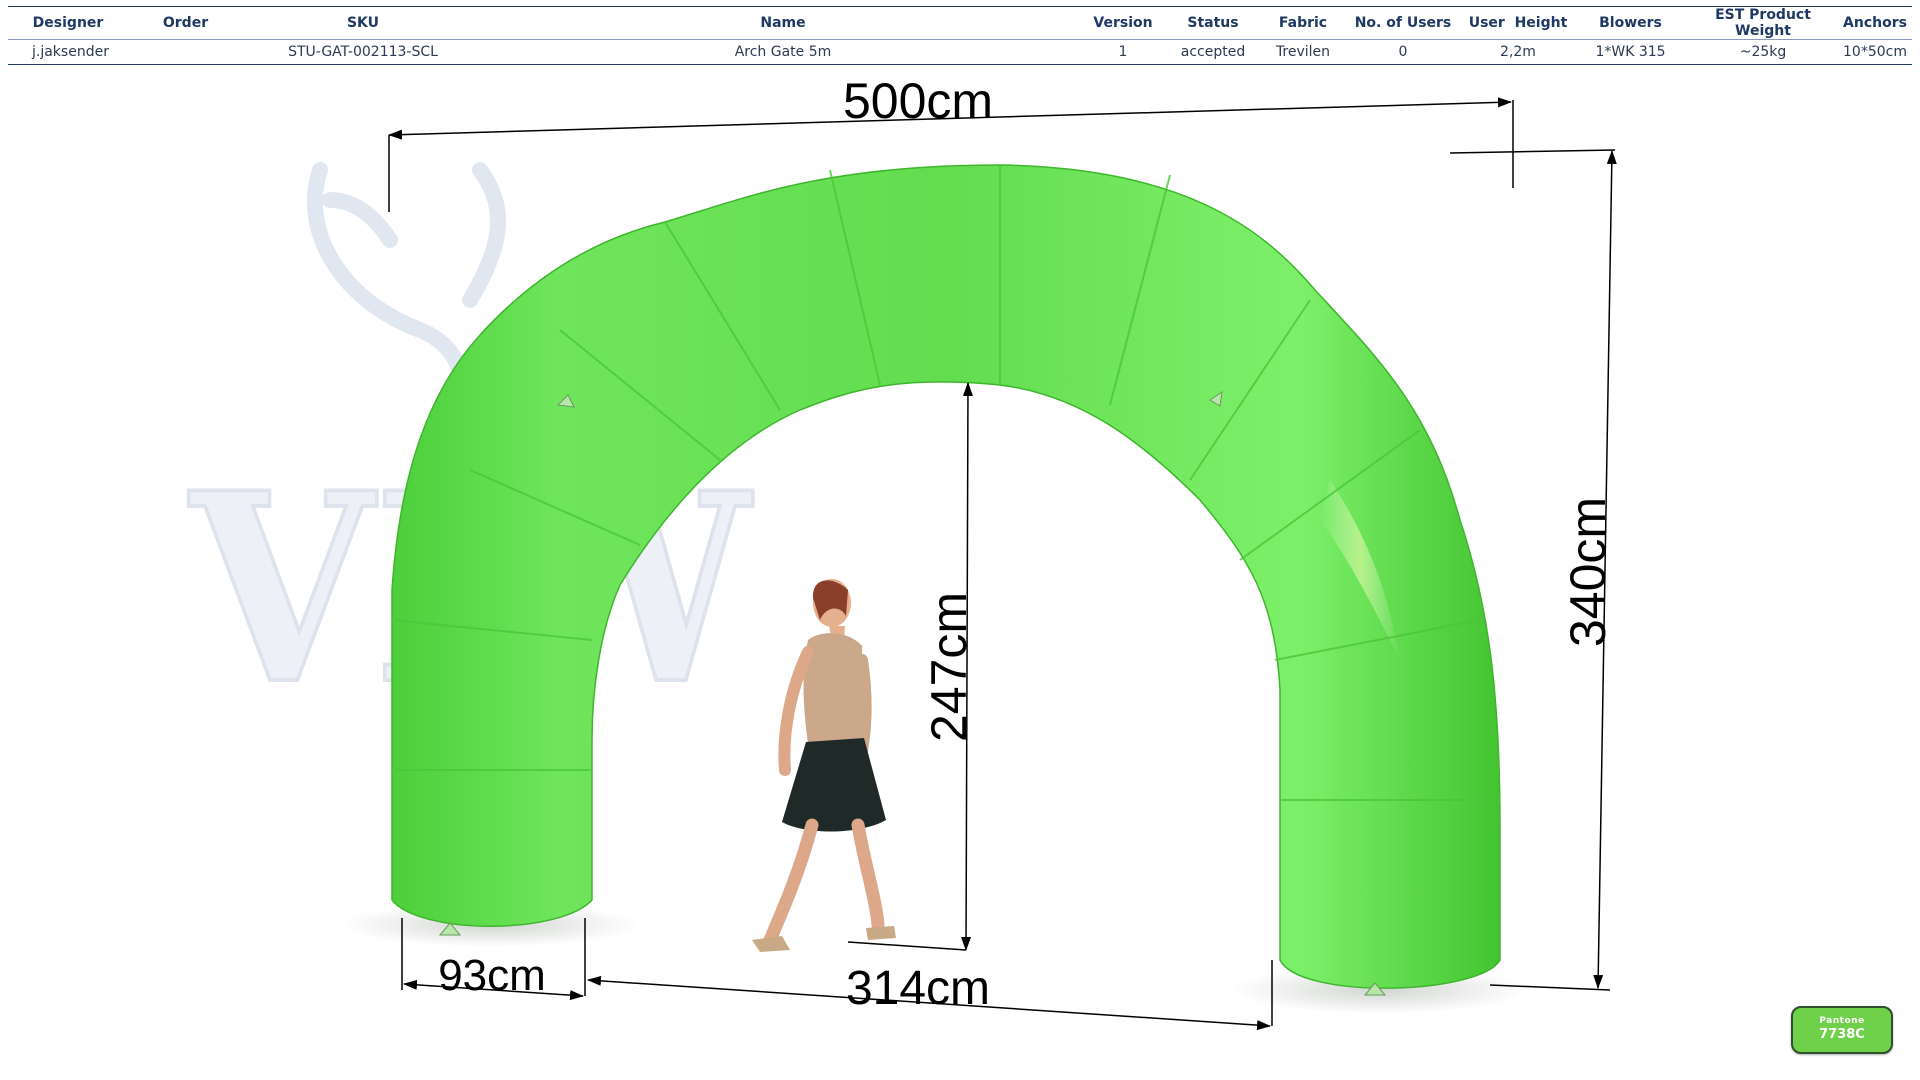 The image size is (1920, 1080). Describe the element at coordinates (949, 667) in the screenshot. I see `dimension-inner-height-label: 247cm` at that location.